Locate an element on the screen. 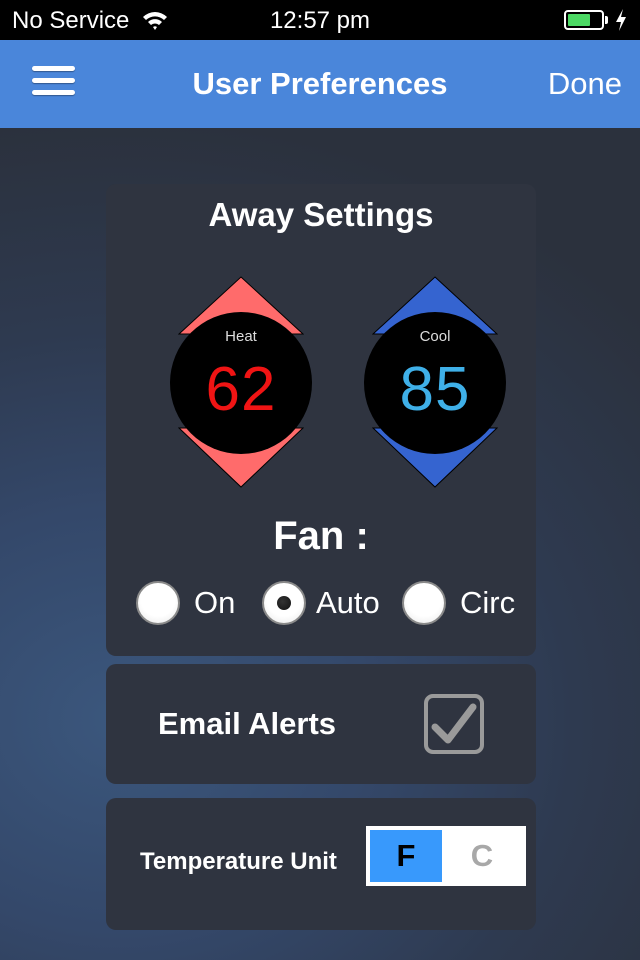 The height and width of the screenshot is (960, 640). fan-option-auto: Auto is located at coordinates (321, 603).